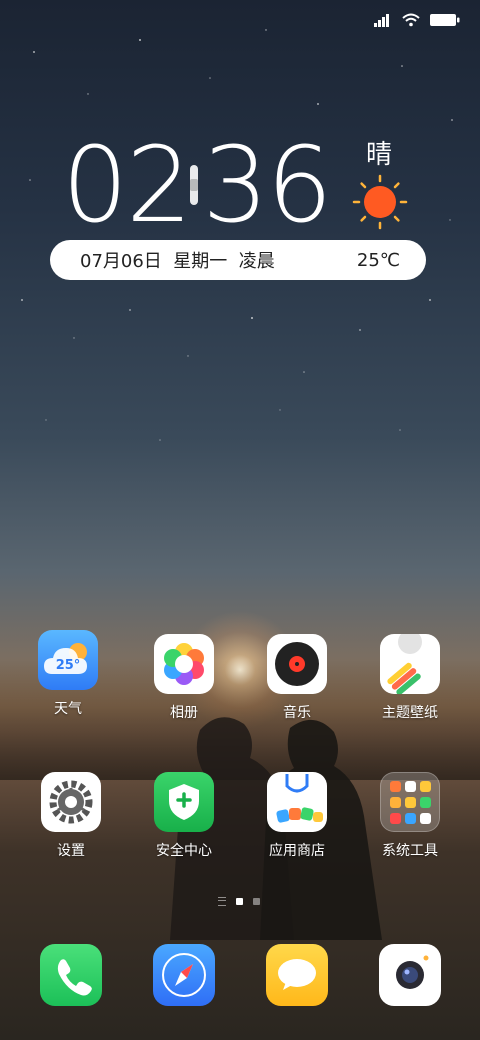 This screenshot has height=1040, width=480. Describe the element at coordinates (411, 20) in the screenshot. I see `wifi-icon` at that location.